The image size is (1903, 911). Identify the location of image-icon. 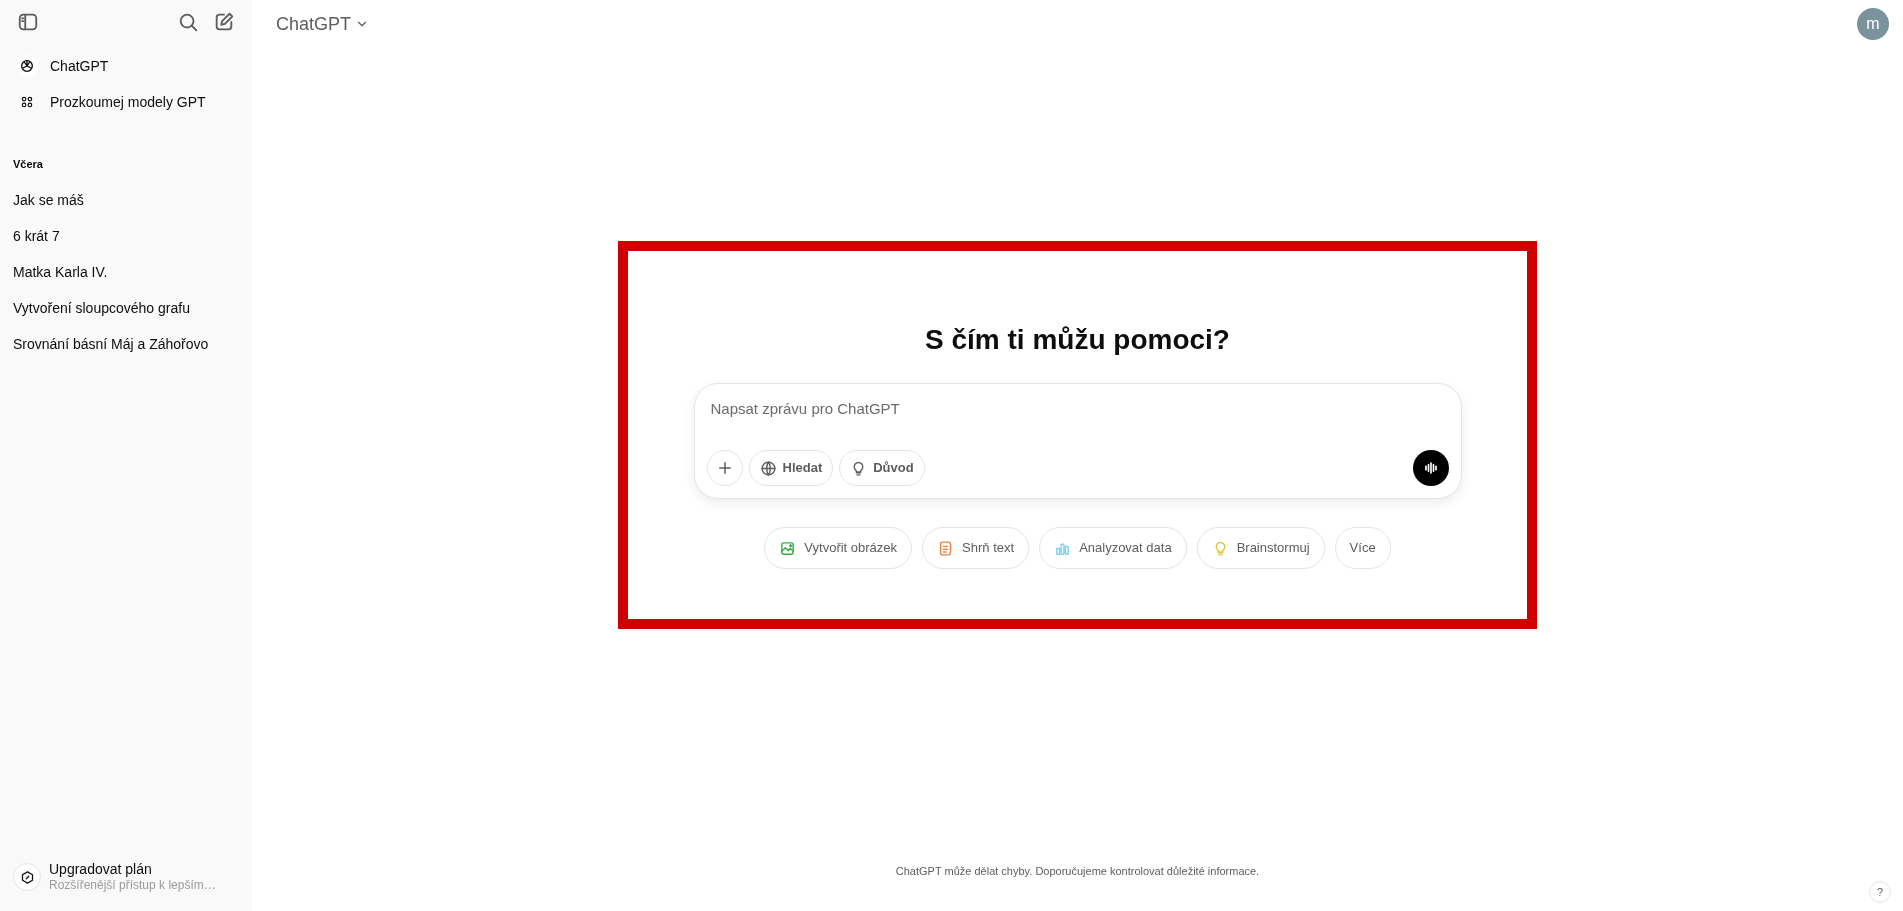
(788, 548).